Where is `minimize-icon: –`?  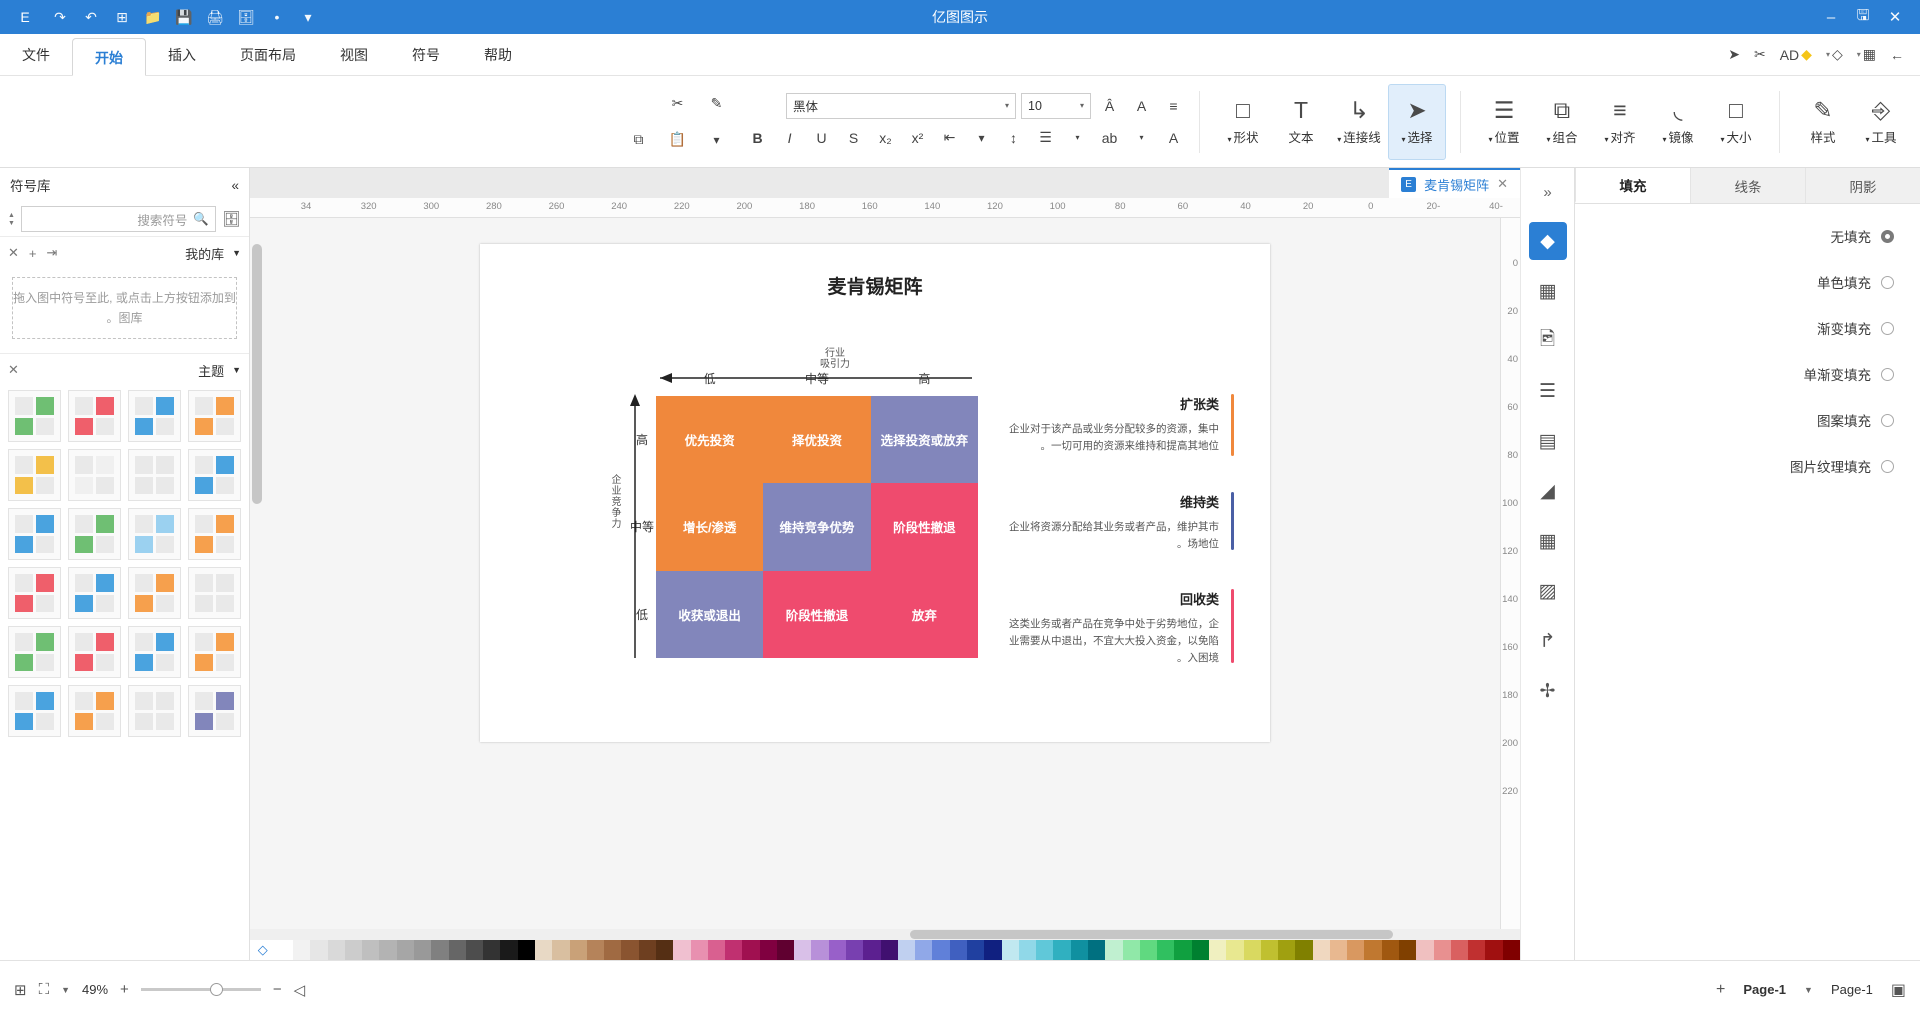 minimize-icon: – is located at coordinates (1831, 17).